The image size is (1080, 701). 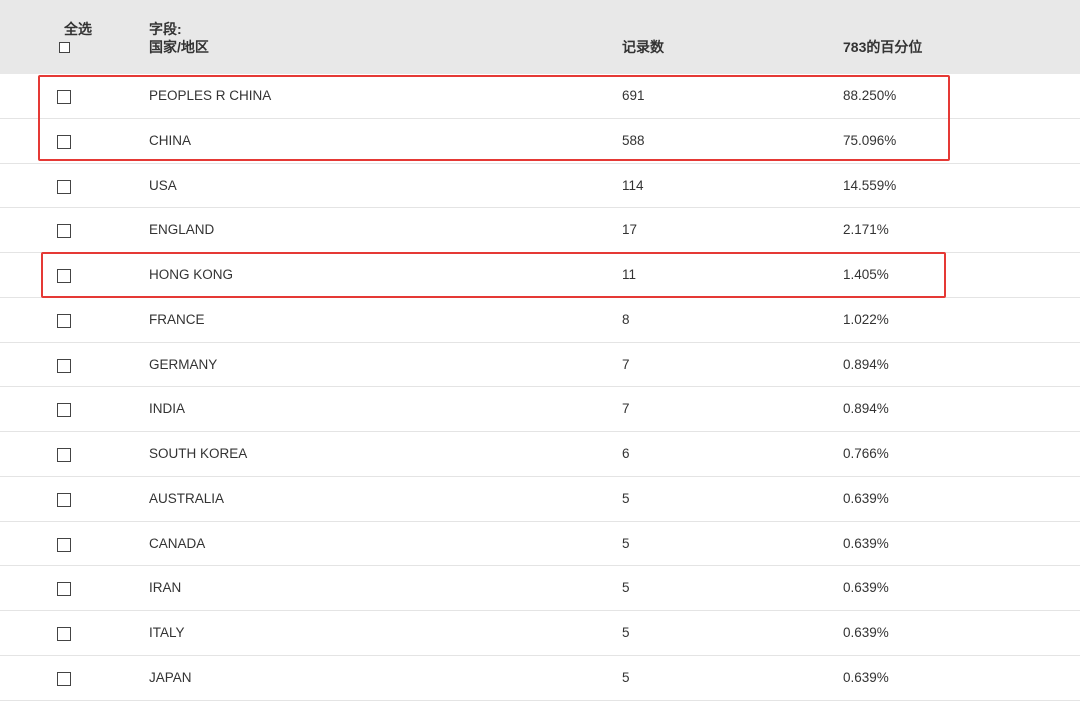 I want to click on record-count-cell: 114, so click(x=633, y=185).